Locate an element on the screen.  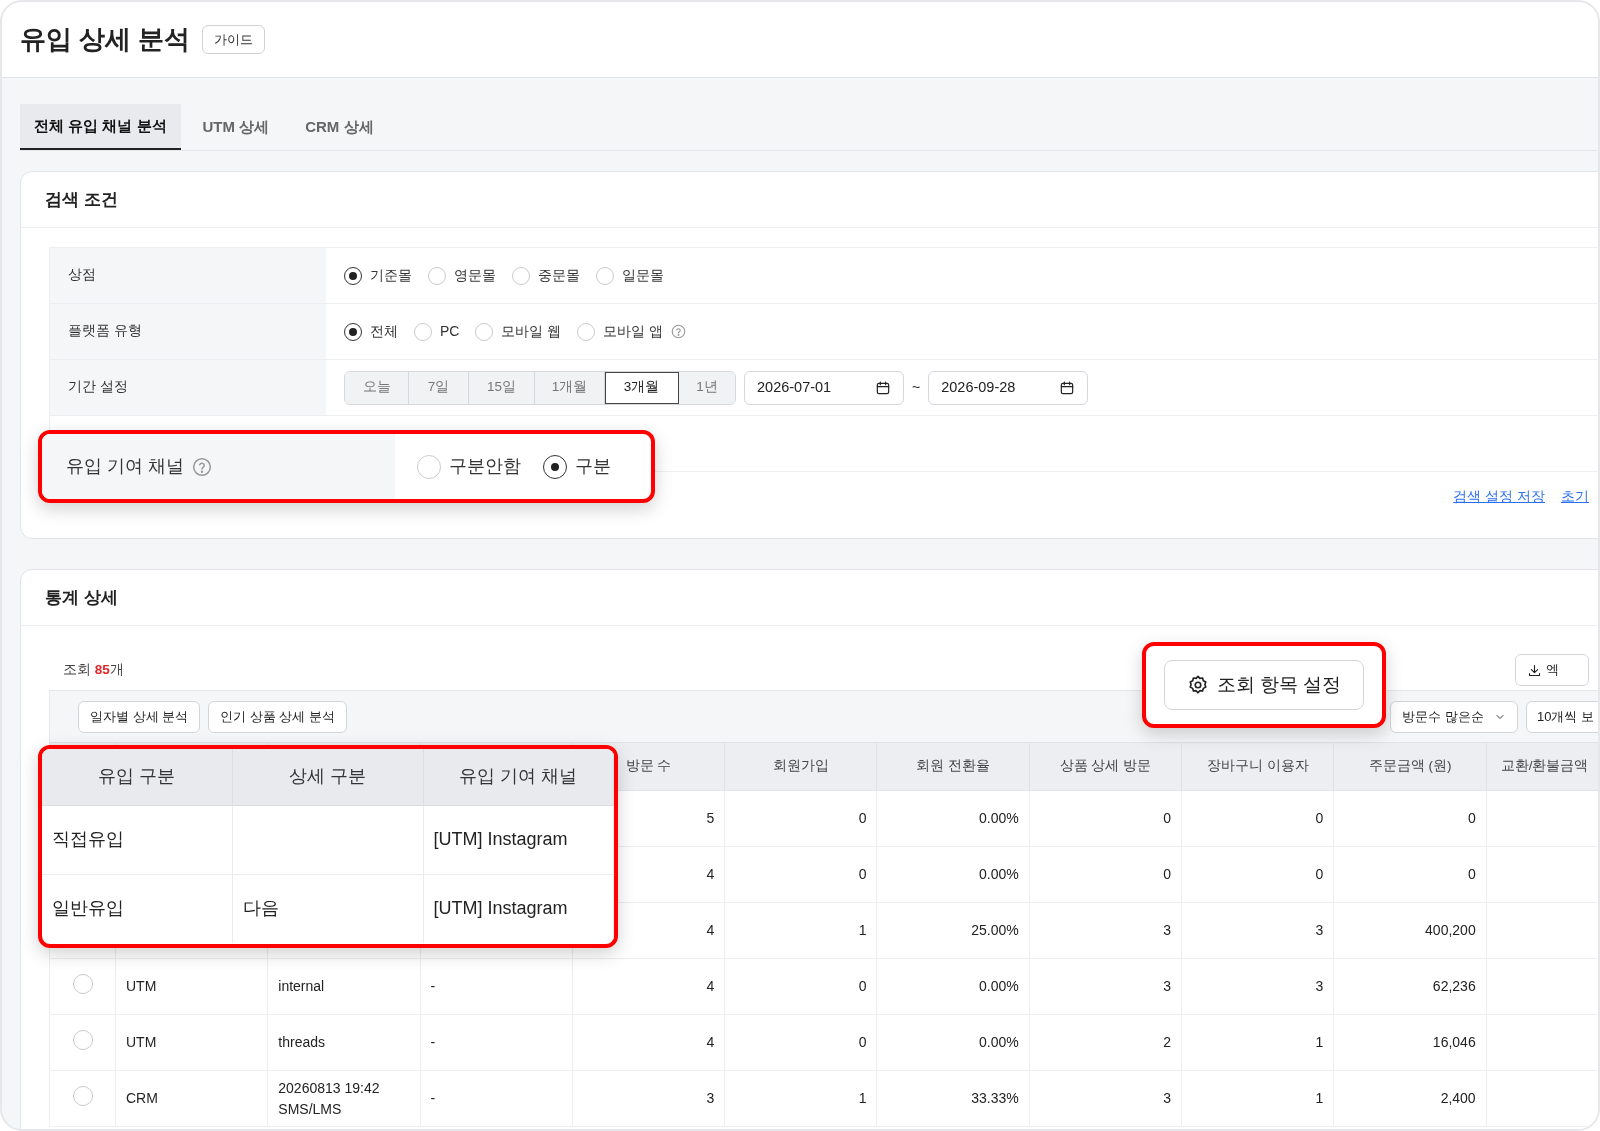
table-cell: 25.00% is located at coordinates (953, 930).